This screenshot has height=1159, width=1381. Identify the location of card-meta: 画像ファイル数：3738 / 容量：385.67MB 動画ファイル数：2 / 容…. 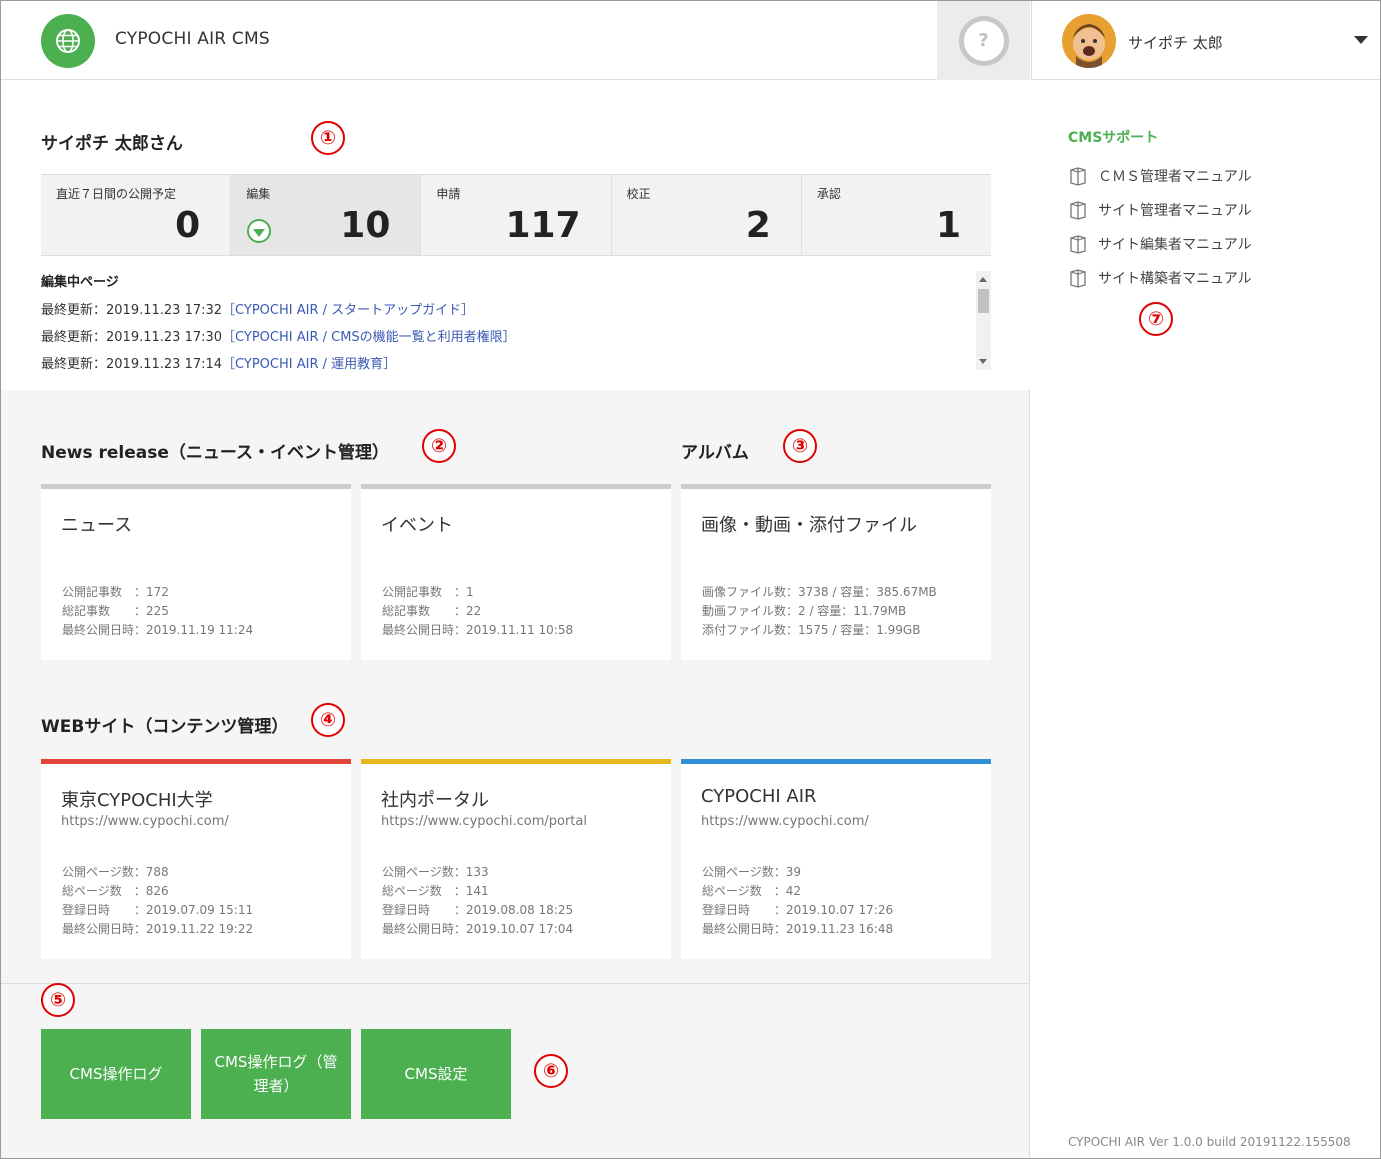
(819, 611).